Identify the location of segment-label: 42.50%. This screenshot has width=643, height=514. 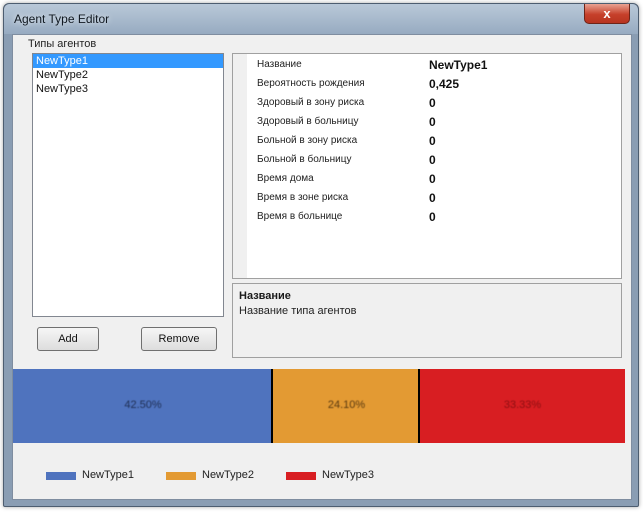
(143, 405).